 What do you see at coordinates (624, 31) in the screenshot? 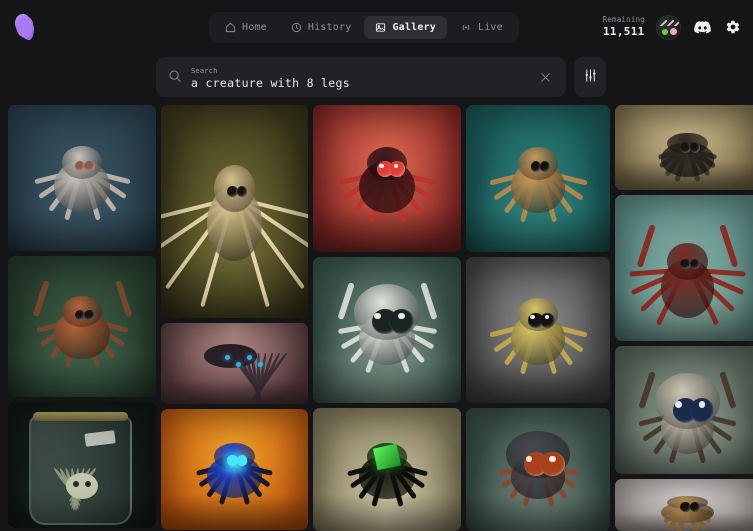
I see `credits-value: 11,511` at bounding box center [624, 31].